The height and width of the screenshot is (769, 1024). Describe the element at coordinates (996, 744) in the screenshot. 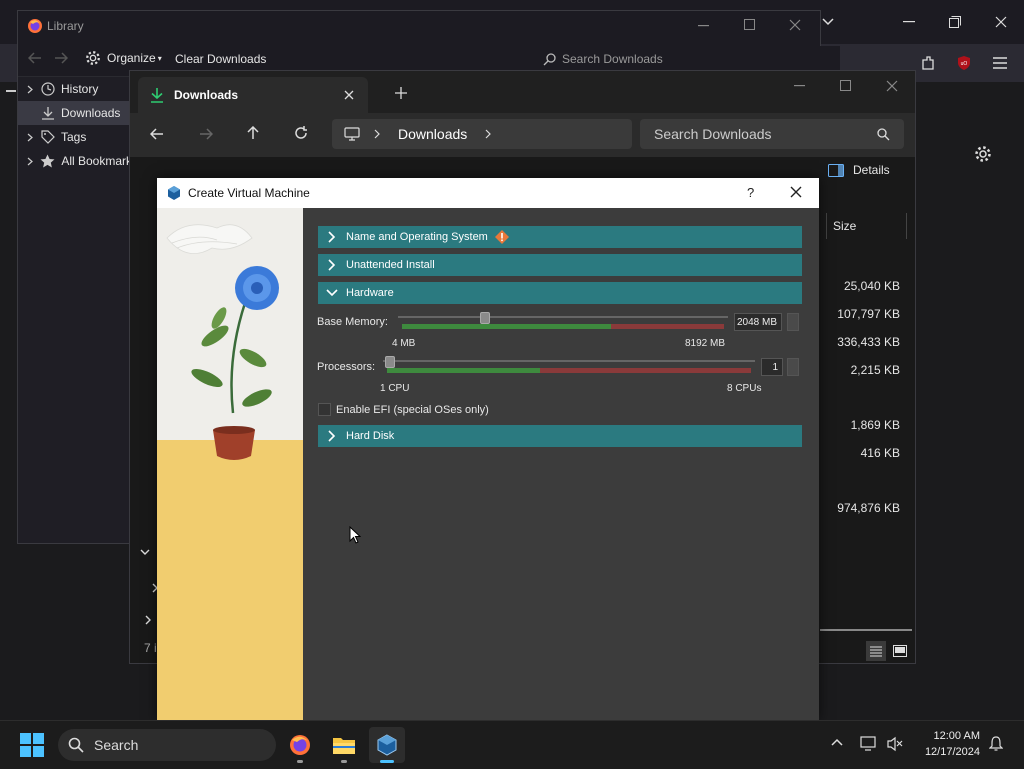

I see `notification-bell-icon` at that location.